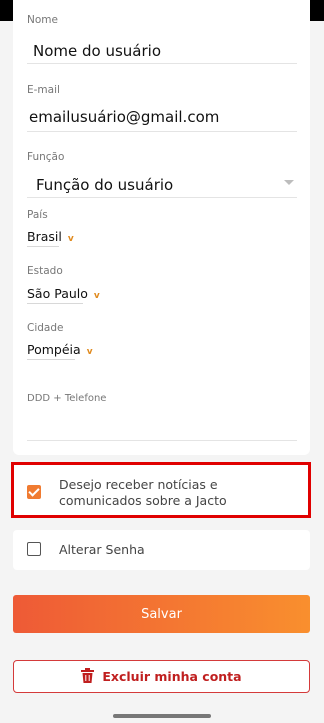  Describe the element at coordinates (45, 271) in the screenshot. I see `state-label: Estado` at that location.